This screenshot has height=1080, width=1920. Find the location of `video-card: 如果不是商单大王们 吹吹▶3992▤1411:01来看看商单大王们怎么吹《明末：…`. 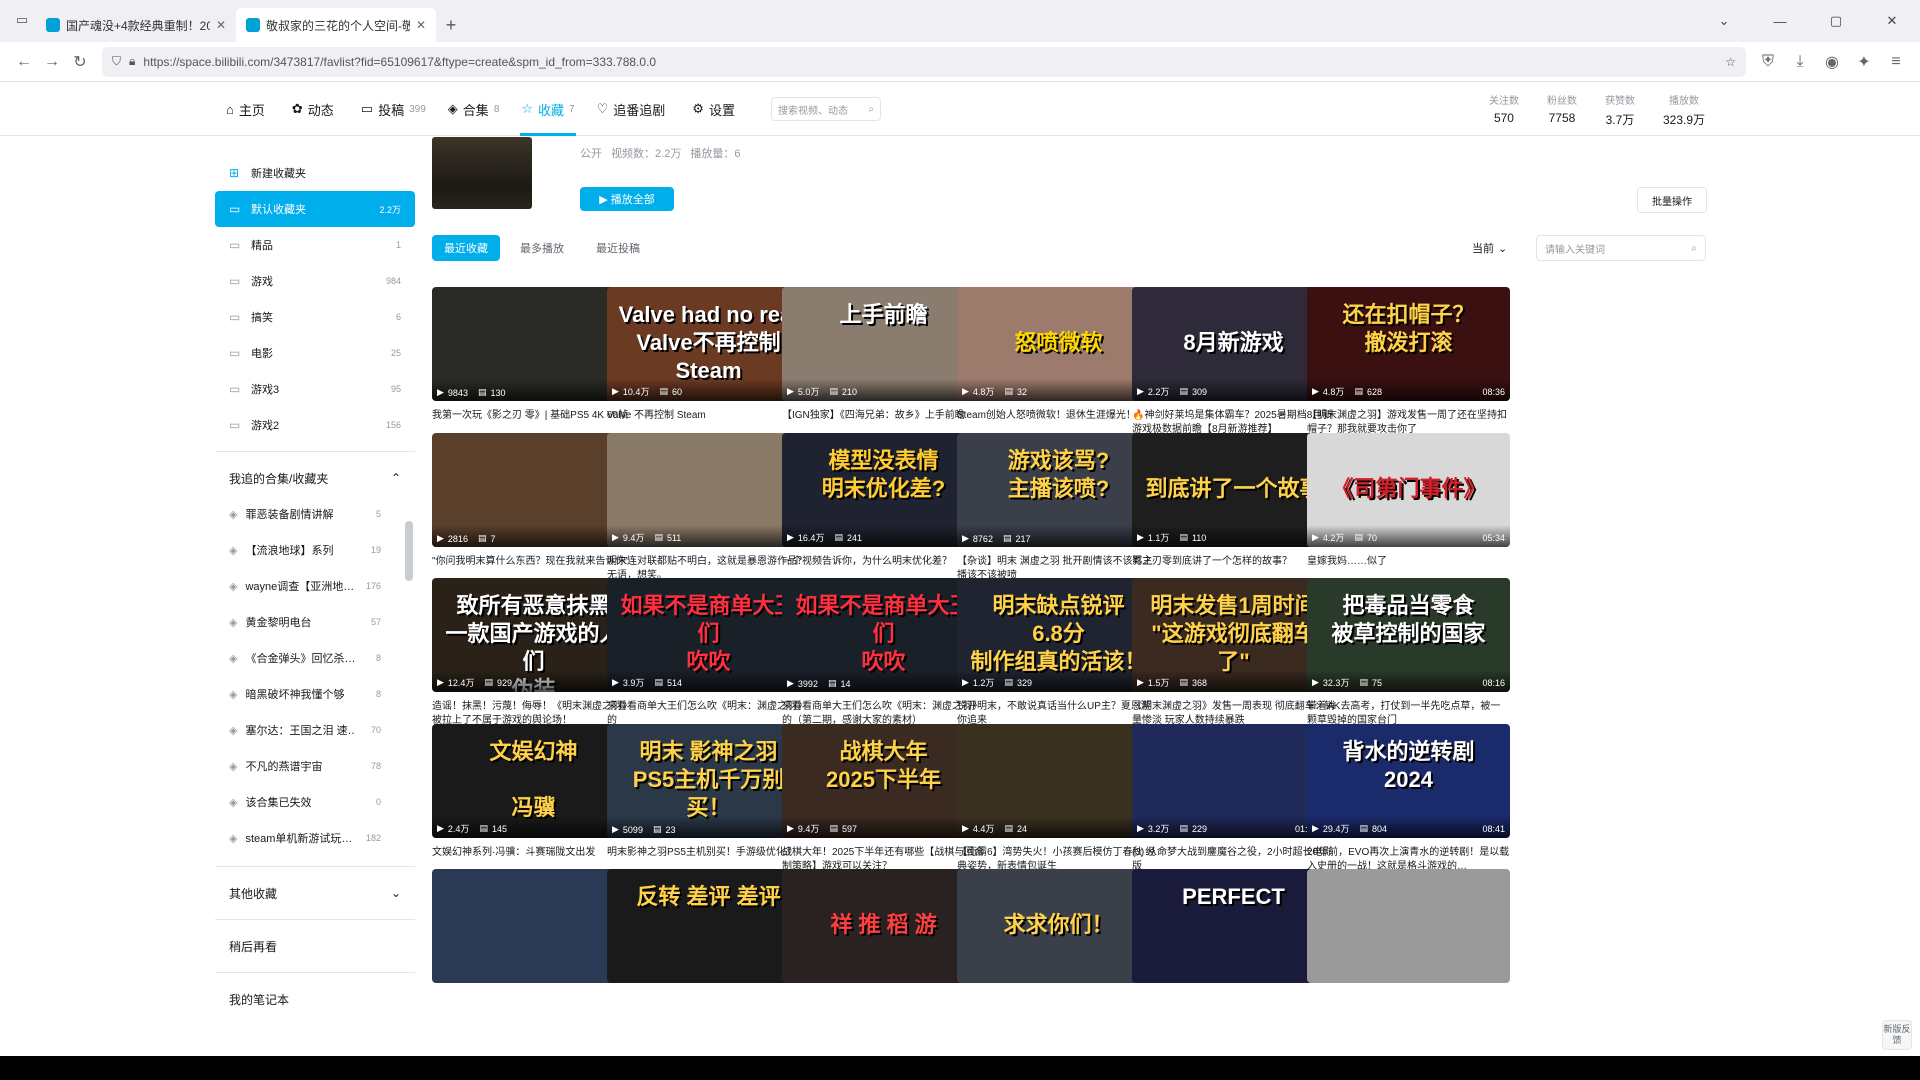

video-card: 如果不是商单大王们 吹吹▶3992▤1411:01来看看商单大王们怎么吹《明末：… is located at coordinates (883, 662).